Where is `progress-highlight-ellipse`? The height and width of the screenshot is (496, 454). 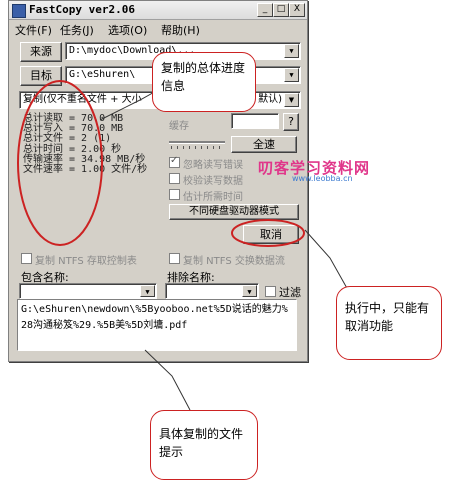 progress-highlight-ellipse is located at coordinates (60, 163).